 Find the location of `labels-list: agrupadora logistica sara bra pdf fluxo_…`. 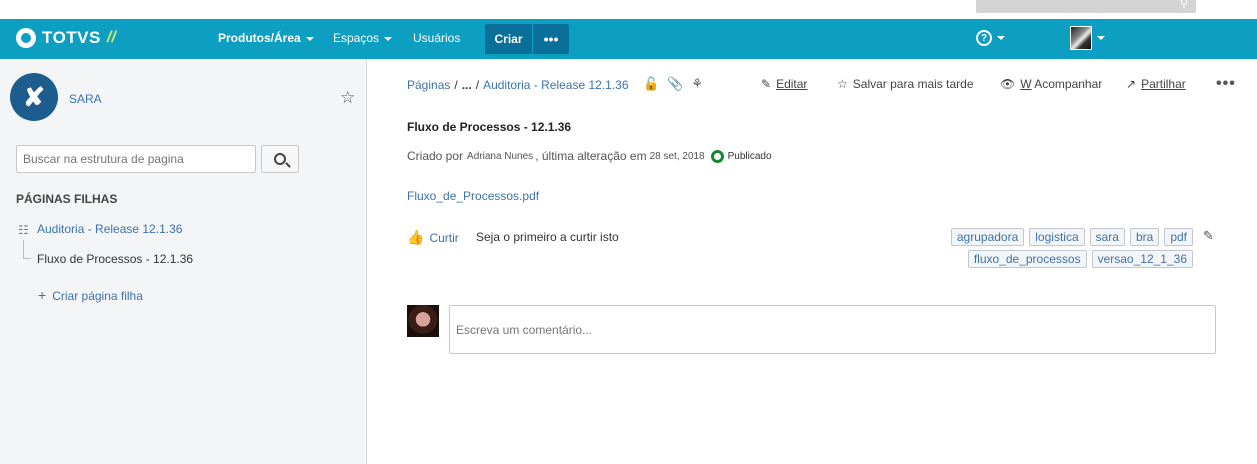

labels-list: agrupadora logistica sara bra pdf fluxo_… is located at coordinates (1015, 248).